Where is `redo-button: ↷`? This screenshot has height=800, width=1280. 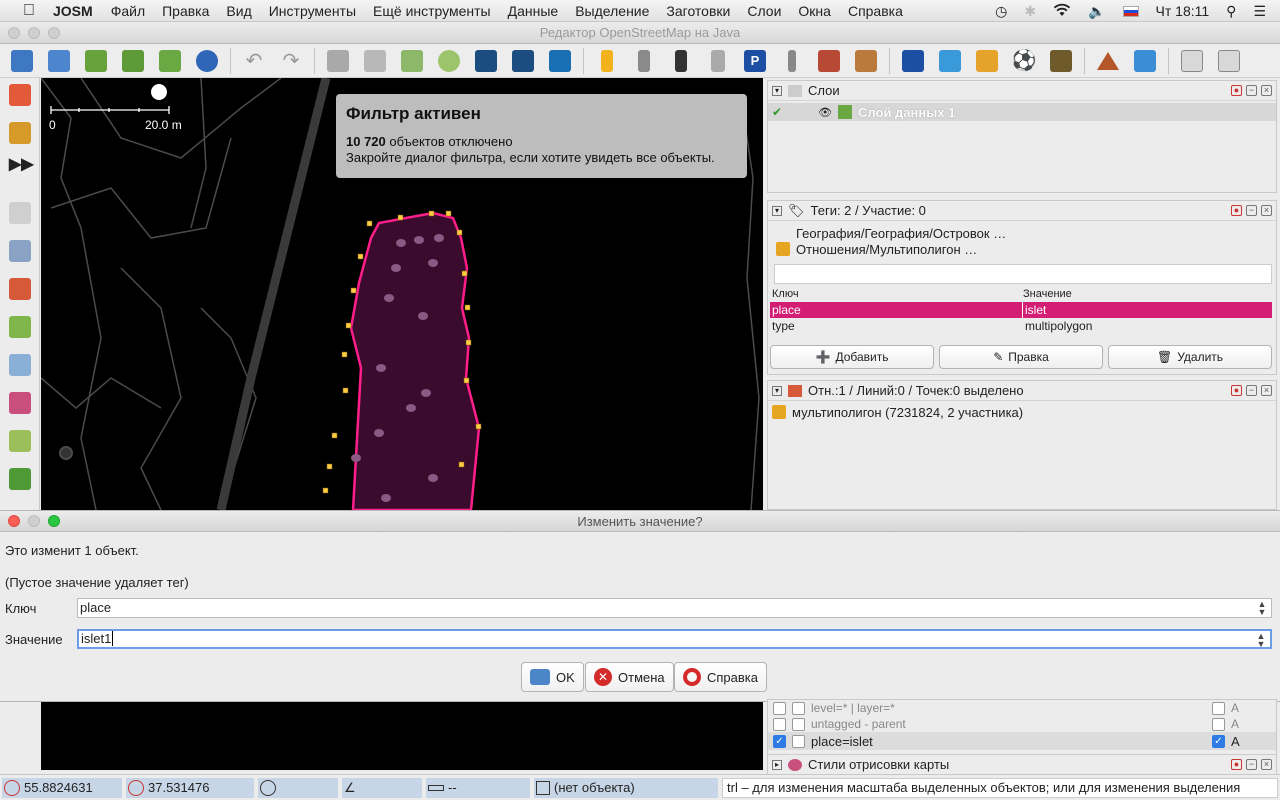
redo-button: ↷ is located at coordinates (291, 61).